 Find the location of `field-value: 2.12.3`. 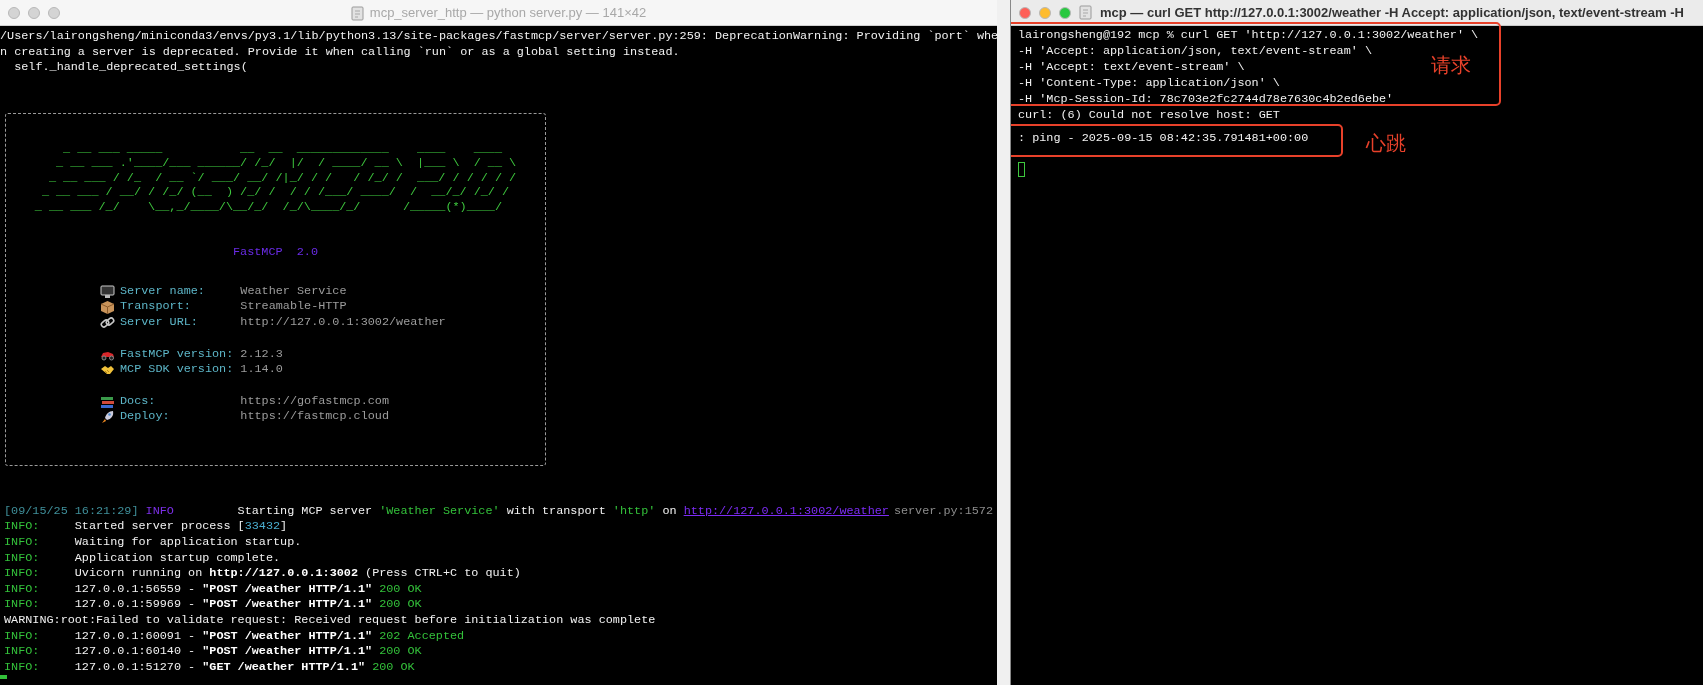

field-value: 2.12.3 is located at coordinates (261, 354).